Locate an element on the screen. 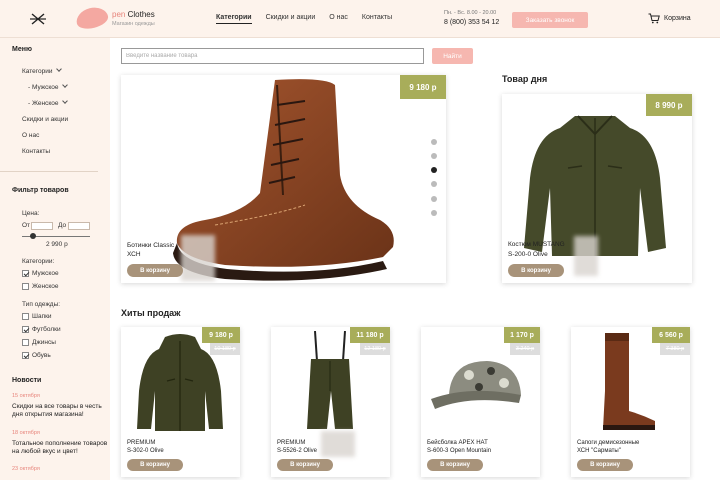 The height and width of the screenshot is (480, 720). checkbox-tshirts-label: Футболки is located at coordinates (46, 329).